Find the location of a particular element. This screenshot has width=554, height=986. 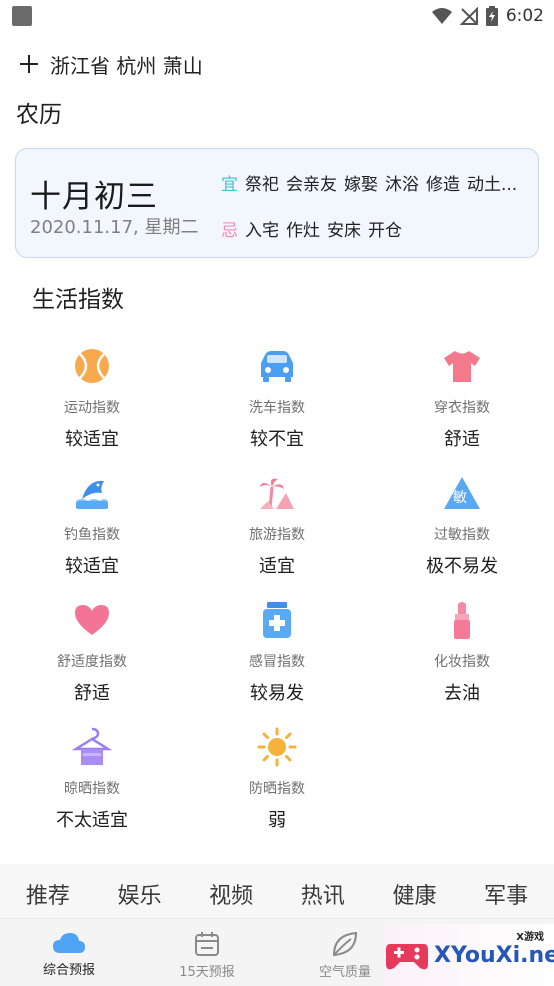

news-tab: 视频 is located at coordinates (231, 894).